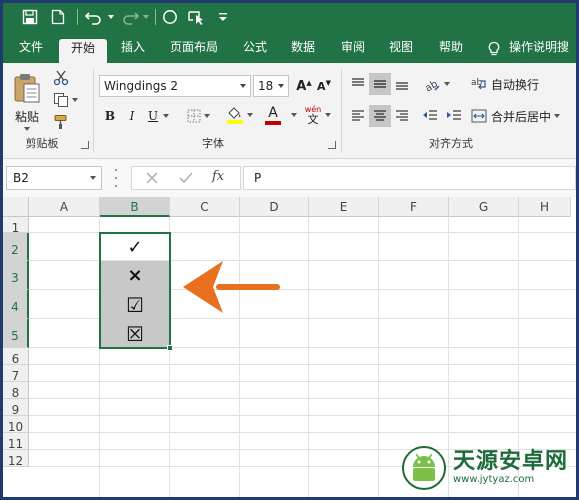 This screenshot has height=500, width=579. I want to click on row-header-11: 11, so click(16, 442).